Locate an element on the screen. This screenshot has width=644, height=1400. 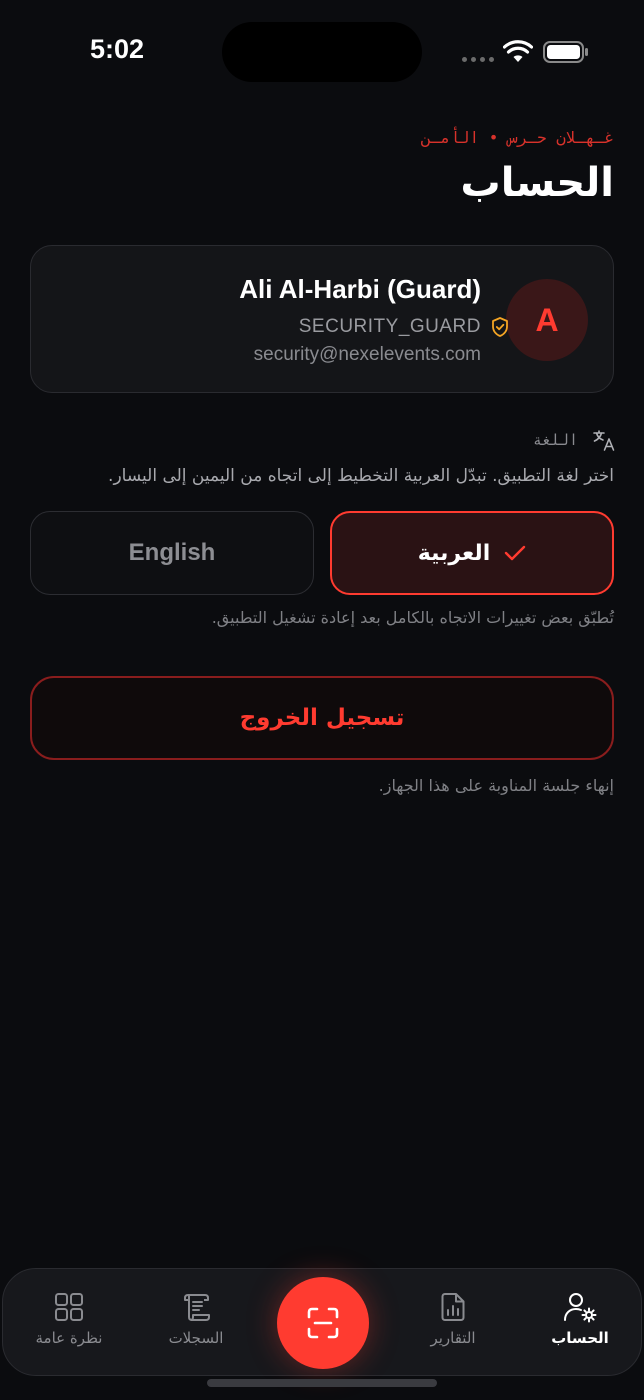
tab-logs: السجلات is located at coordinates (196, 1319).